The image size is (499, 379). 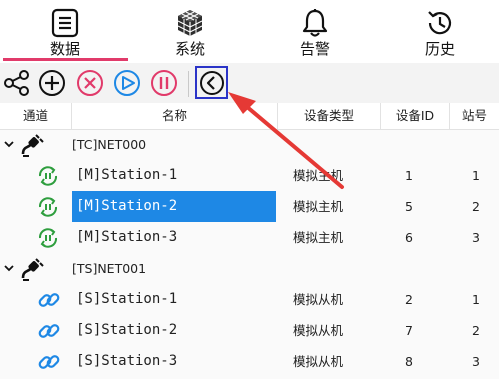 What do you see at coordinates (17, 83) in the screenshot?
I see `share-icon` at bounding box center [17, 83].